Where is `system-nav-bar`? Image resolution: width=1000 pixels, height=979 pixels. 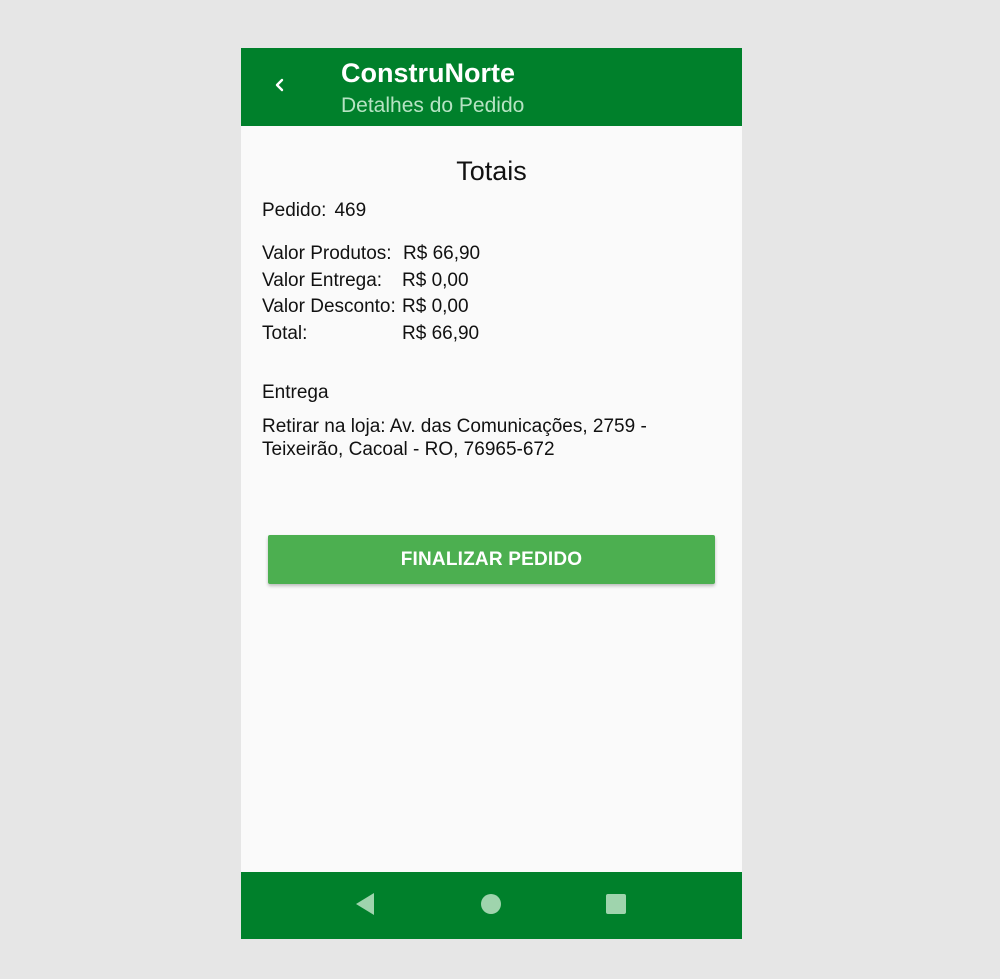
system-nav-bar is located at coordinates (491, 905).